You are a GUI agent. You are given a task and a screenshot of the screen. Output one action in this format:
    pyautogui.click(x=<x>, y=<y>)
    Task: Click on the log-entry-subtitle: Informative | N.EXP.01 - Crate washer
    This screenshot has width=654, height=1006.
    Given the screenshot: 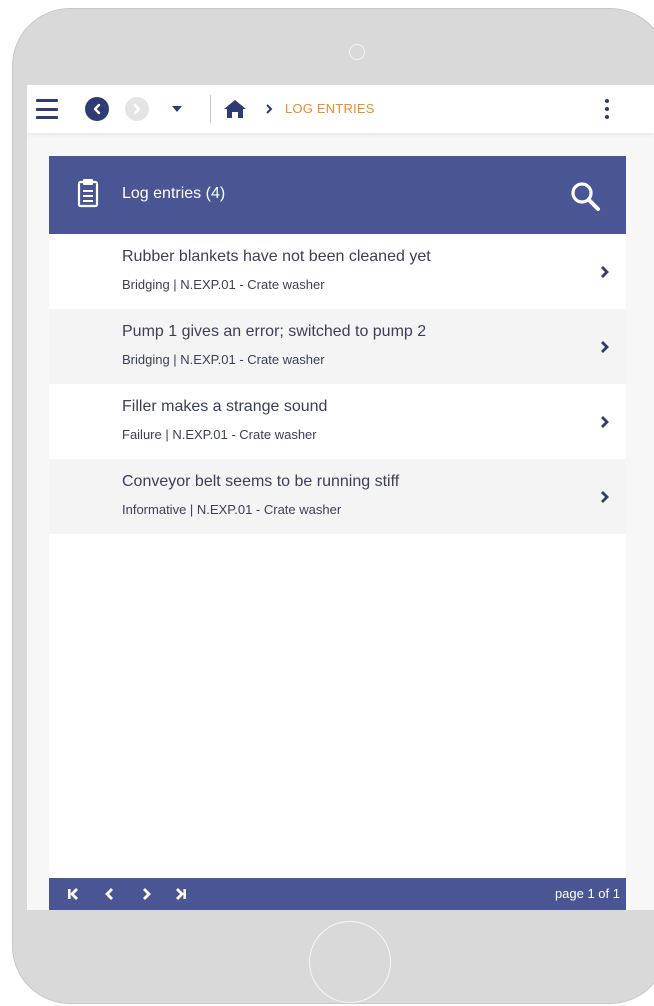 What is the action you would take?
    pyautogui.click(x=232, y=509)
    